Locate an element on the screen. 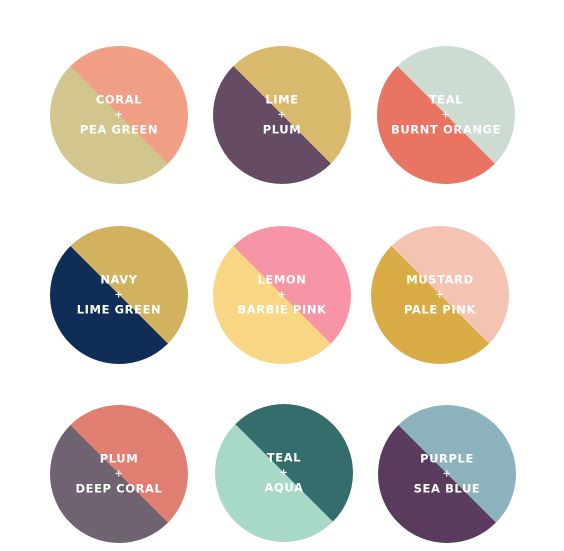  swatch-navy-lime-green: NAVY + LIME GREEN is located at coordinates (119, 295).